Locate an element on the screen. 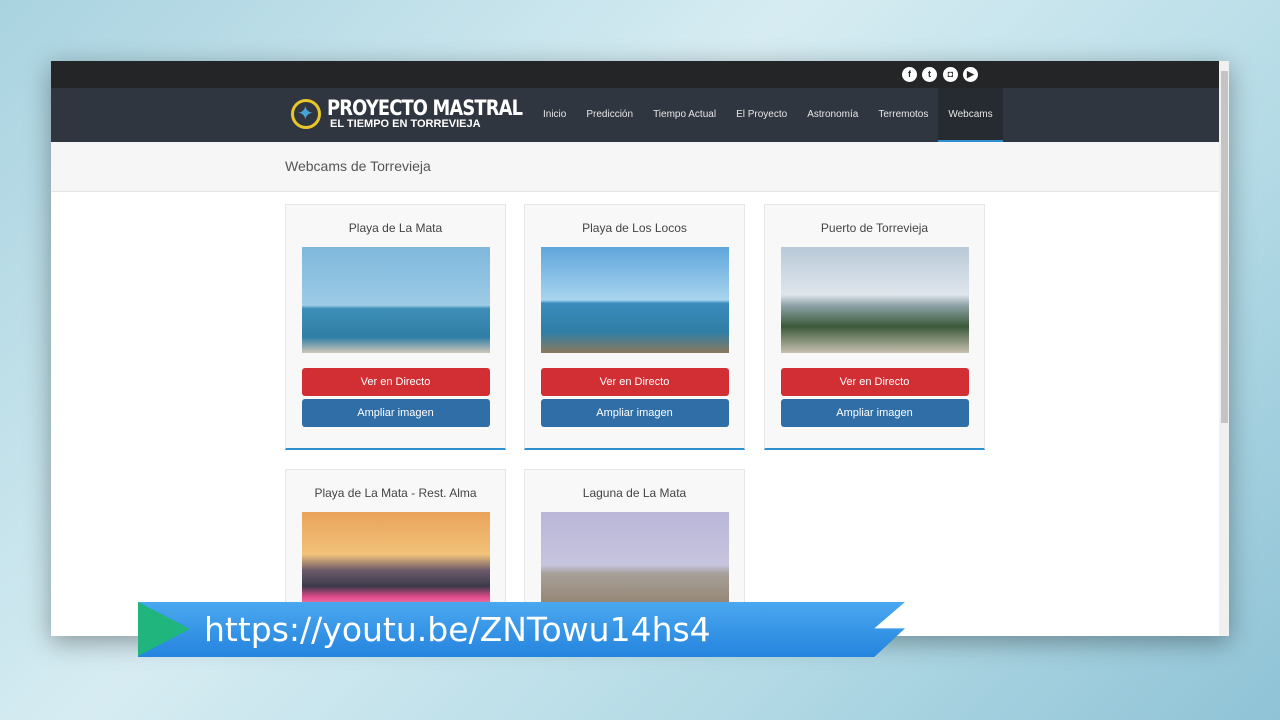  twitter-icon: t is located at coordinates (929, 74).